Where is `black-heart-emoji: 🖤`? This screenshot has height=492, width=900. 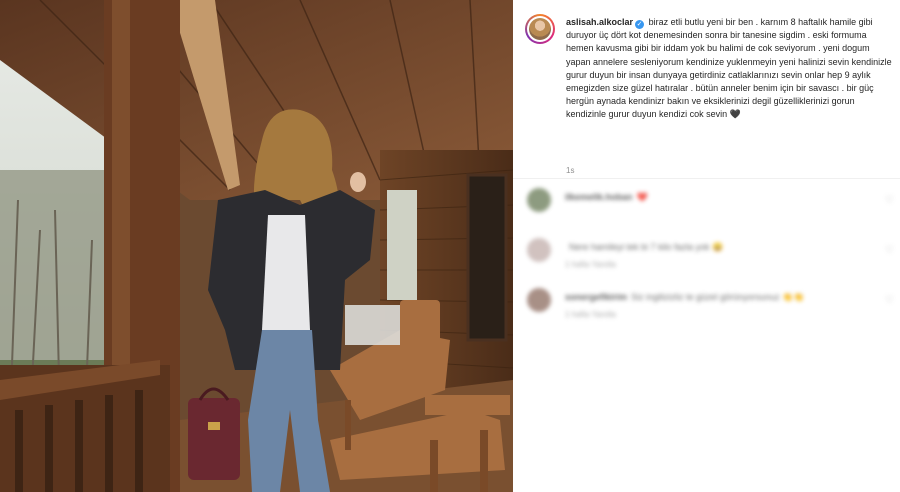
black-heart-emoji: 🖤 is located at coordinates (735, 114).